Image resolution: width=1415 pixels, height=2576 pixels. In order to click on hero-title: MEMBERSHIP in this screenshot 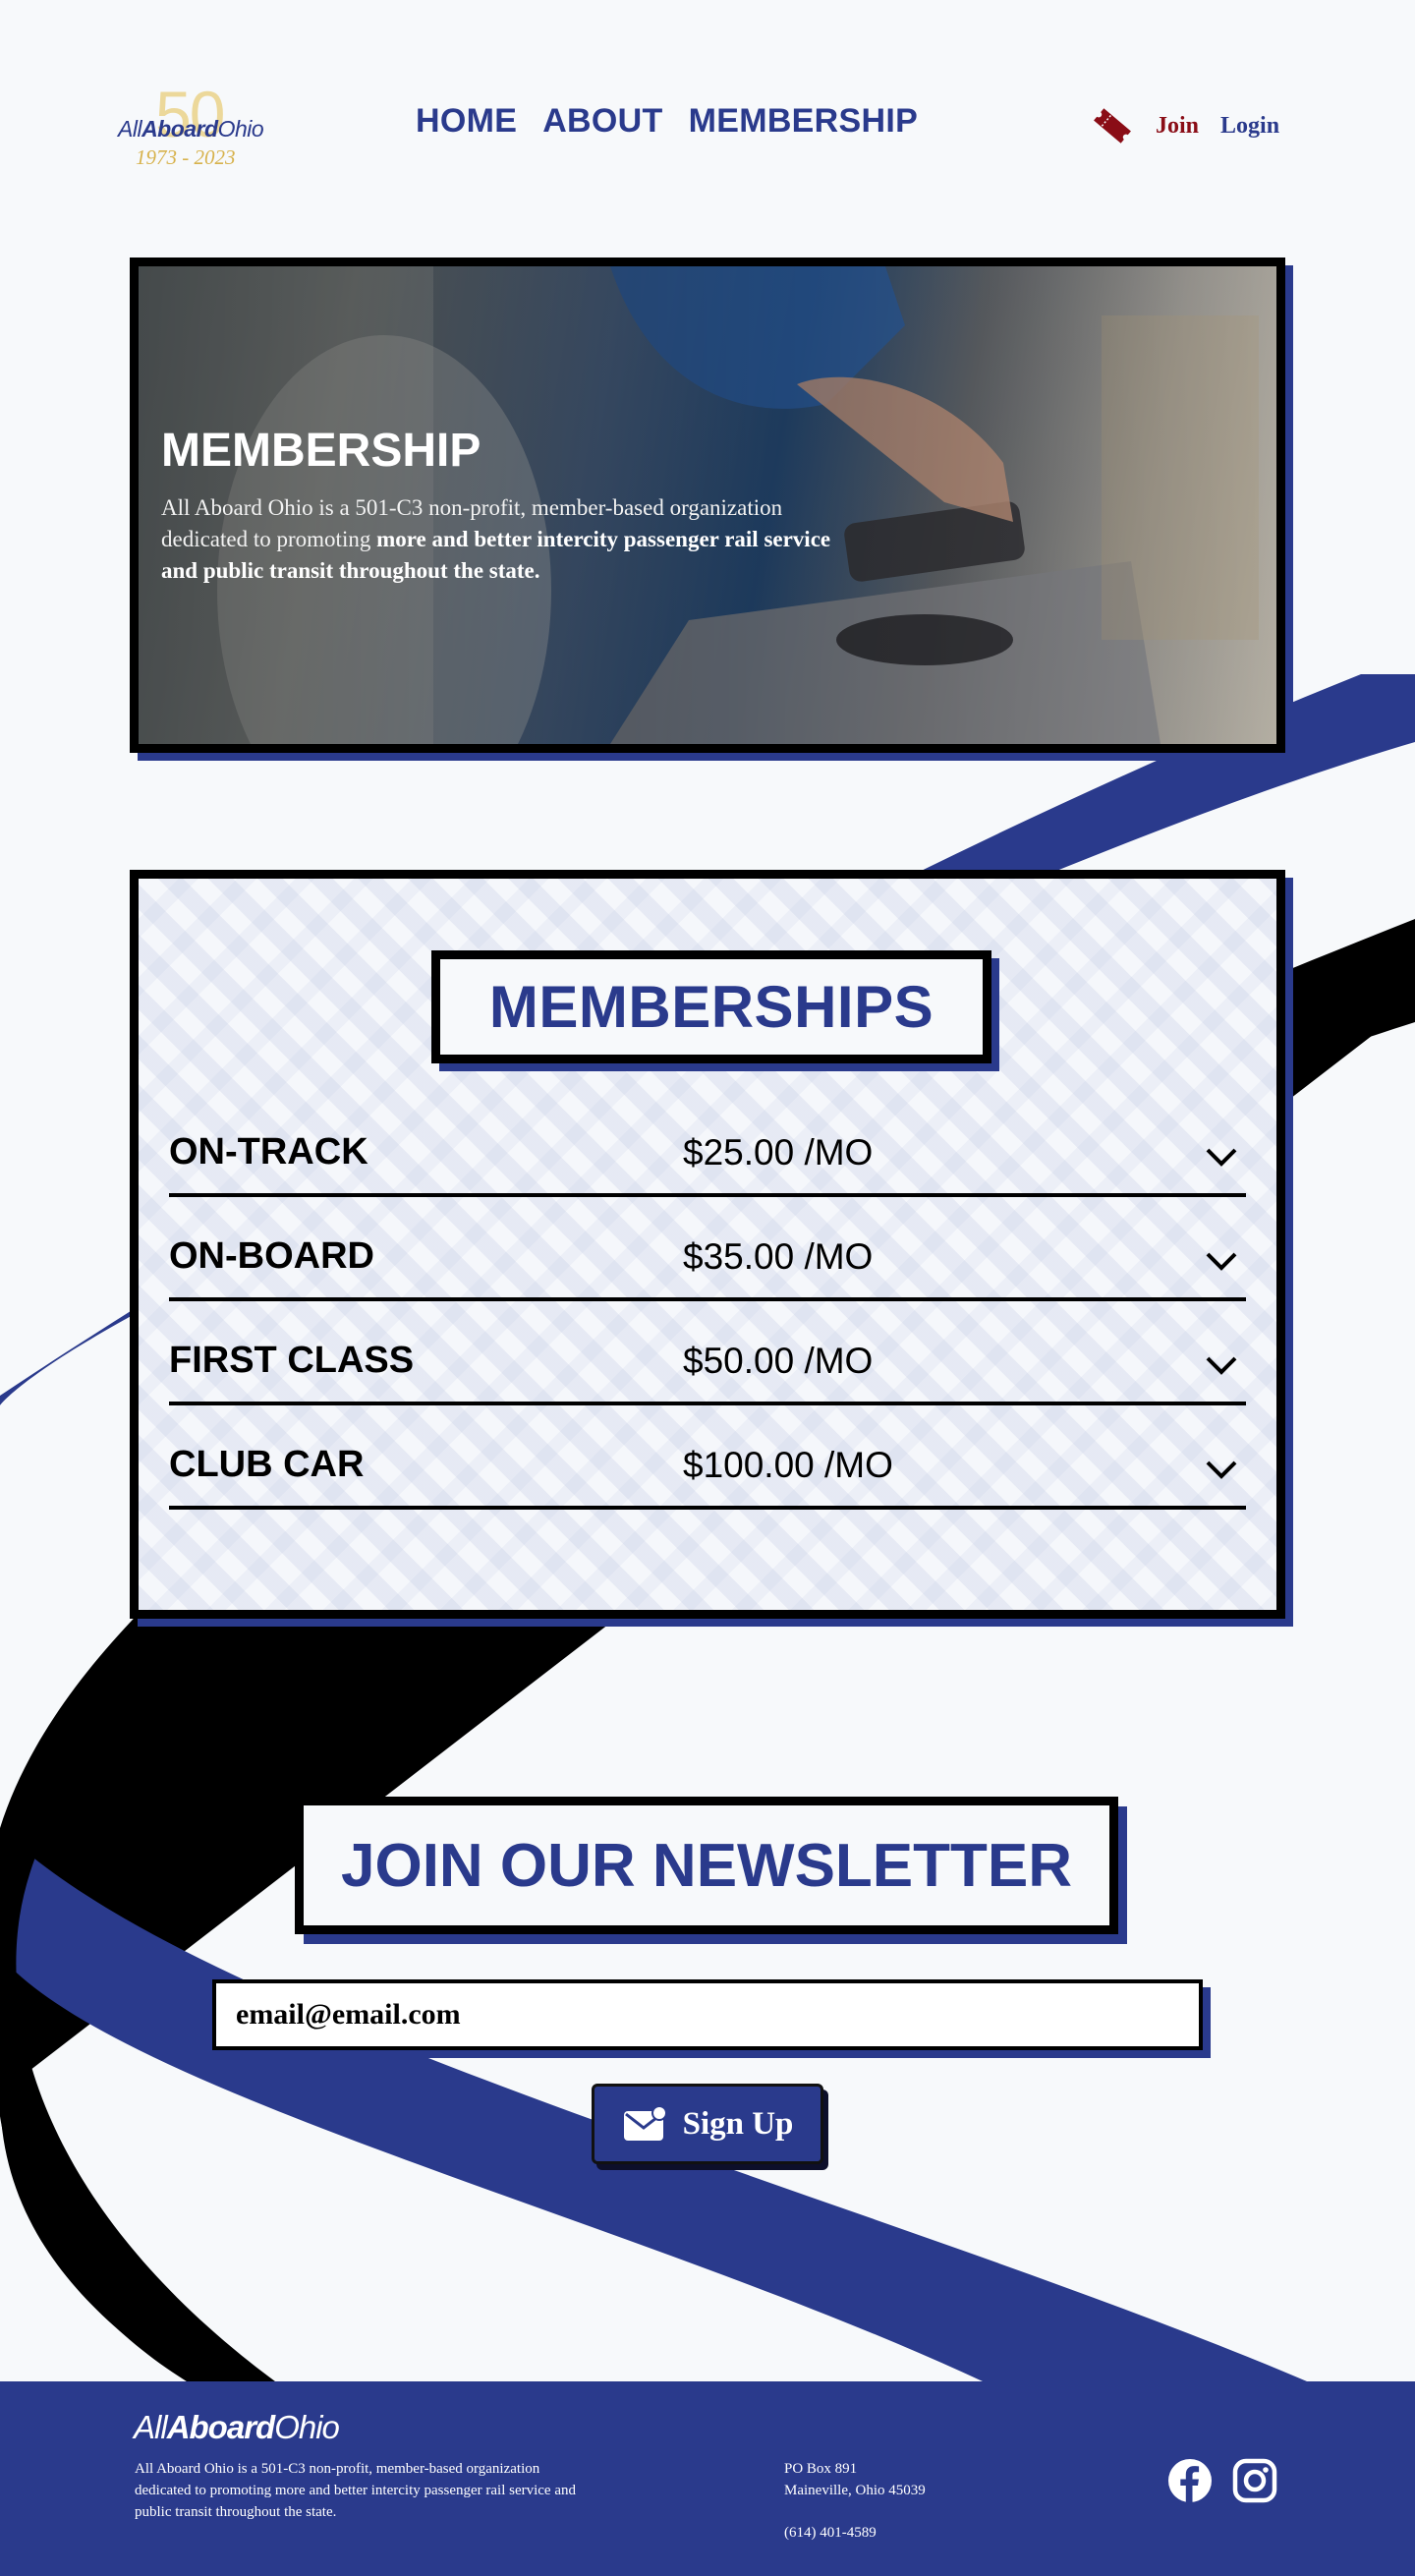, I will do `click(321, 451)`.